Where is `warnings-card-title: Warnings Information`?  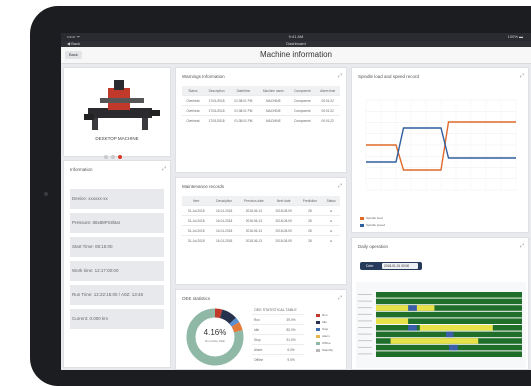
warnings-card-title: Warnings Information is located at coordinates (203, 76).